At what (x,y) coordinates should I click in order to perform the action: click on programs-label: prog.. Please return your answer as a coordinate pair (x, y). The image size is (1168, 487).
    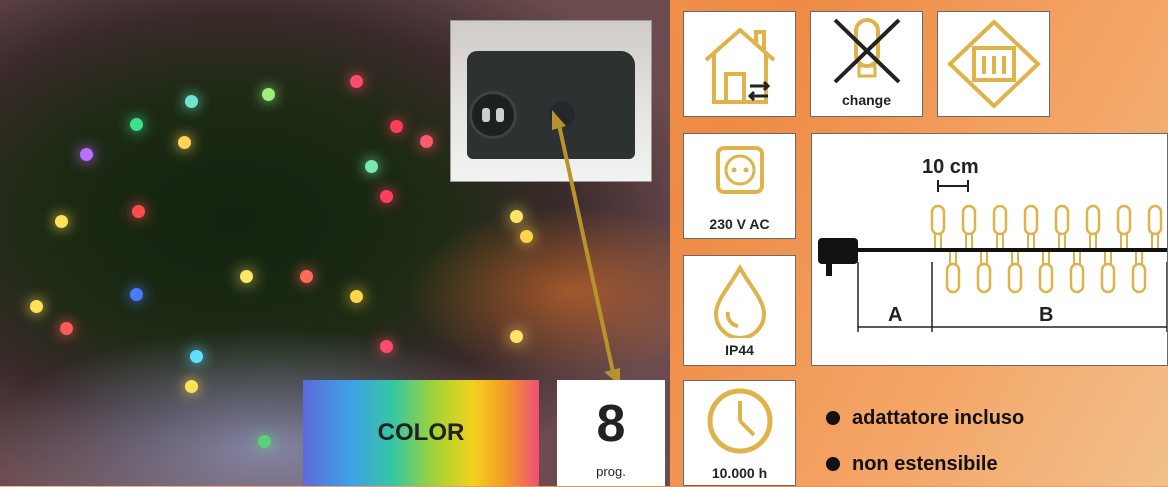
    Looking at the image, I should click on (611, 471).